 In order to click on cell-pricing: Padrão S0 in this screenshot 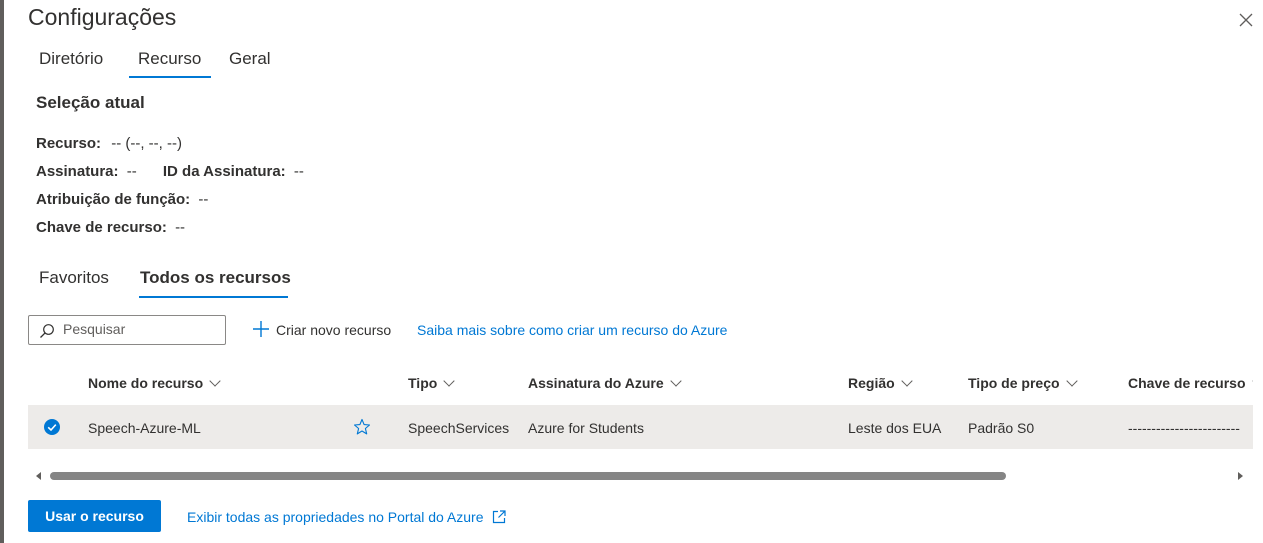, I will do `click(1001, 428)`.